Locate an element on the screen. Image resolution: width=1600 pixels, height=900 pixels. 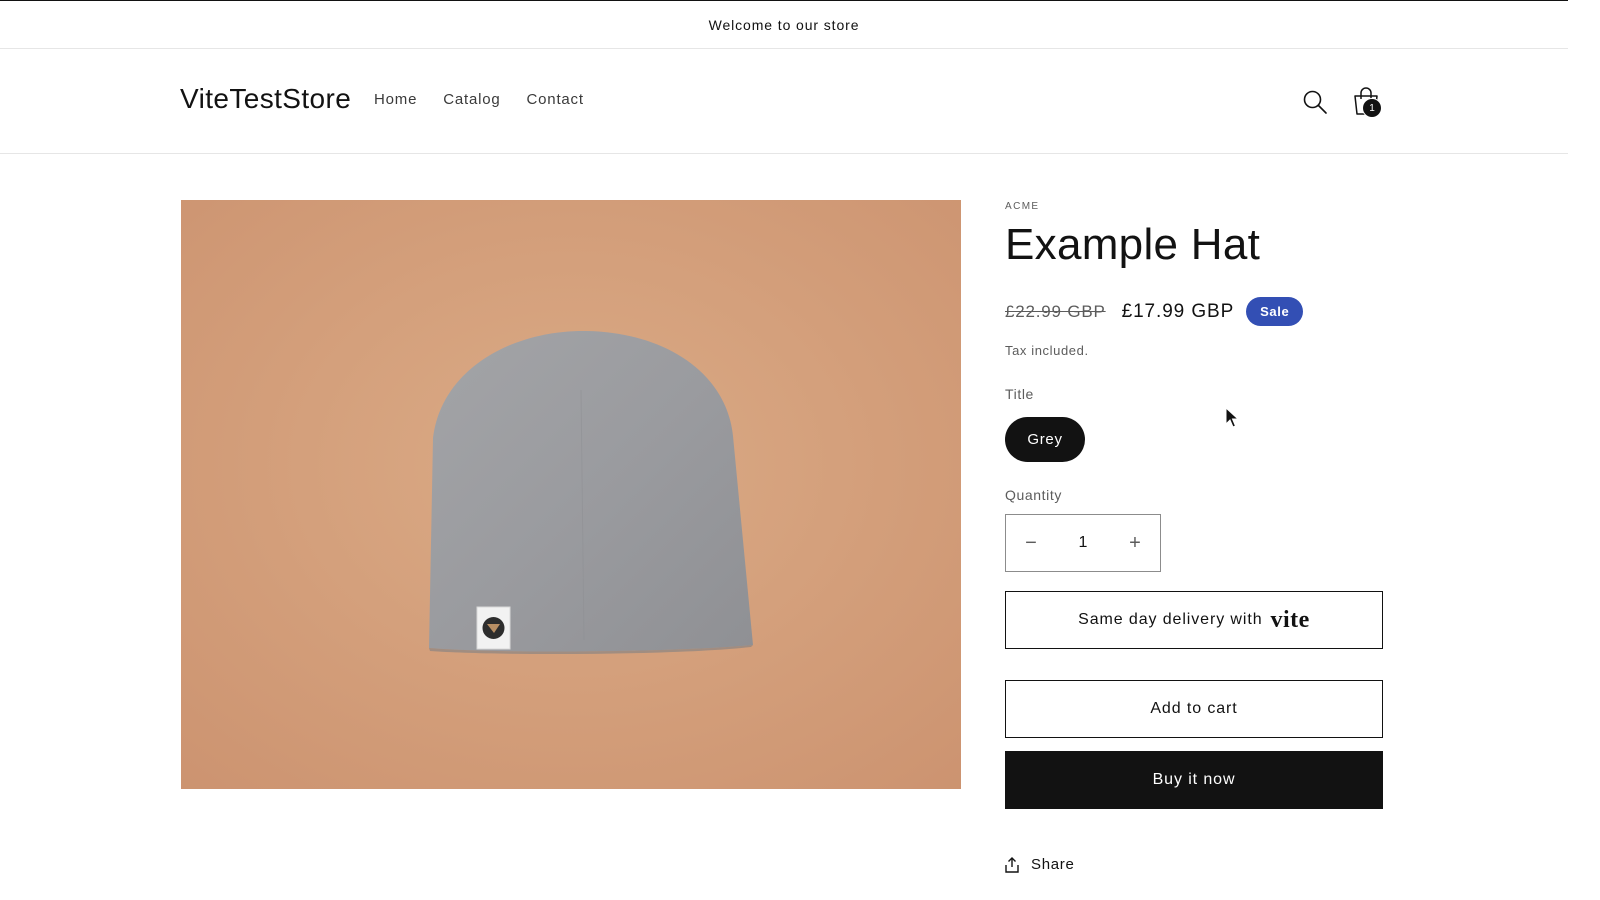
quantity-label: Quantity is located at coordinates (1033, 495).